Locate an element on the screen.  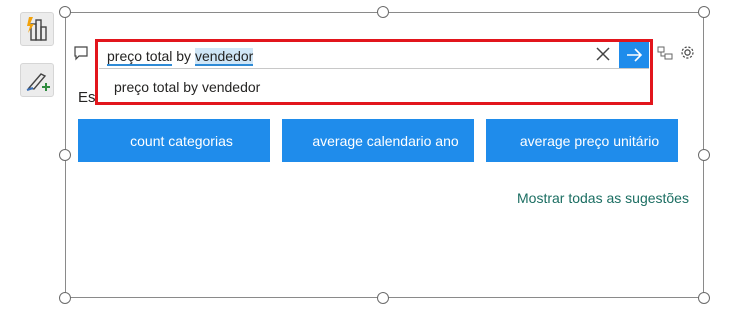
resize-handle-bottom-right is located at coordinates (704, 298).